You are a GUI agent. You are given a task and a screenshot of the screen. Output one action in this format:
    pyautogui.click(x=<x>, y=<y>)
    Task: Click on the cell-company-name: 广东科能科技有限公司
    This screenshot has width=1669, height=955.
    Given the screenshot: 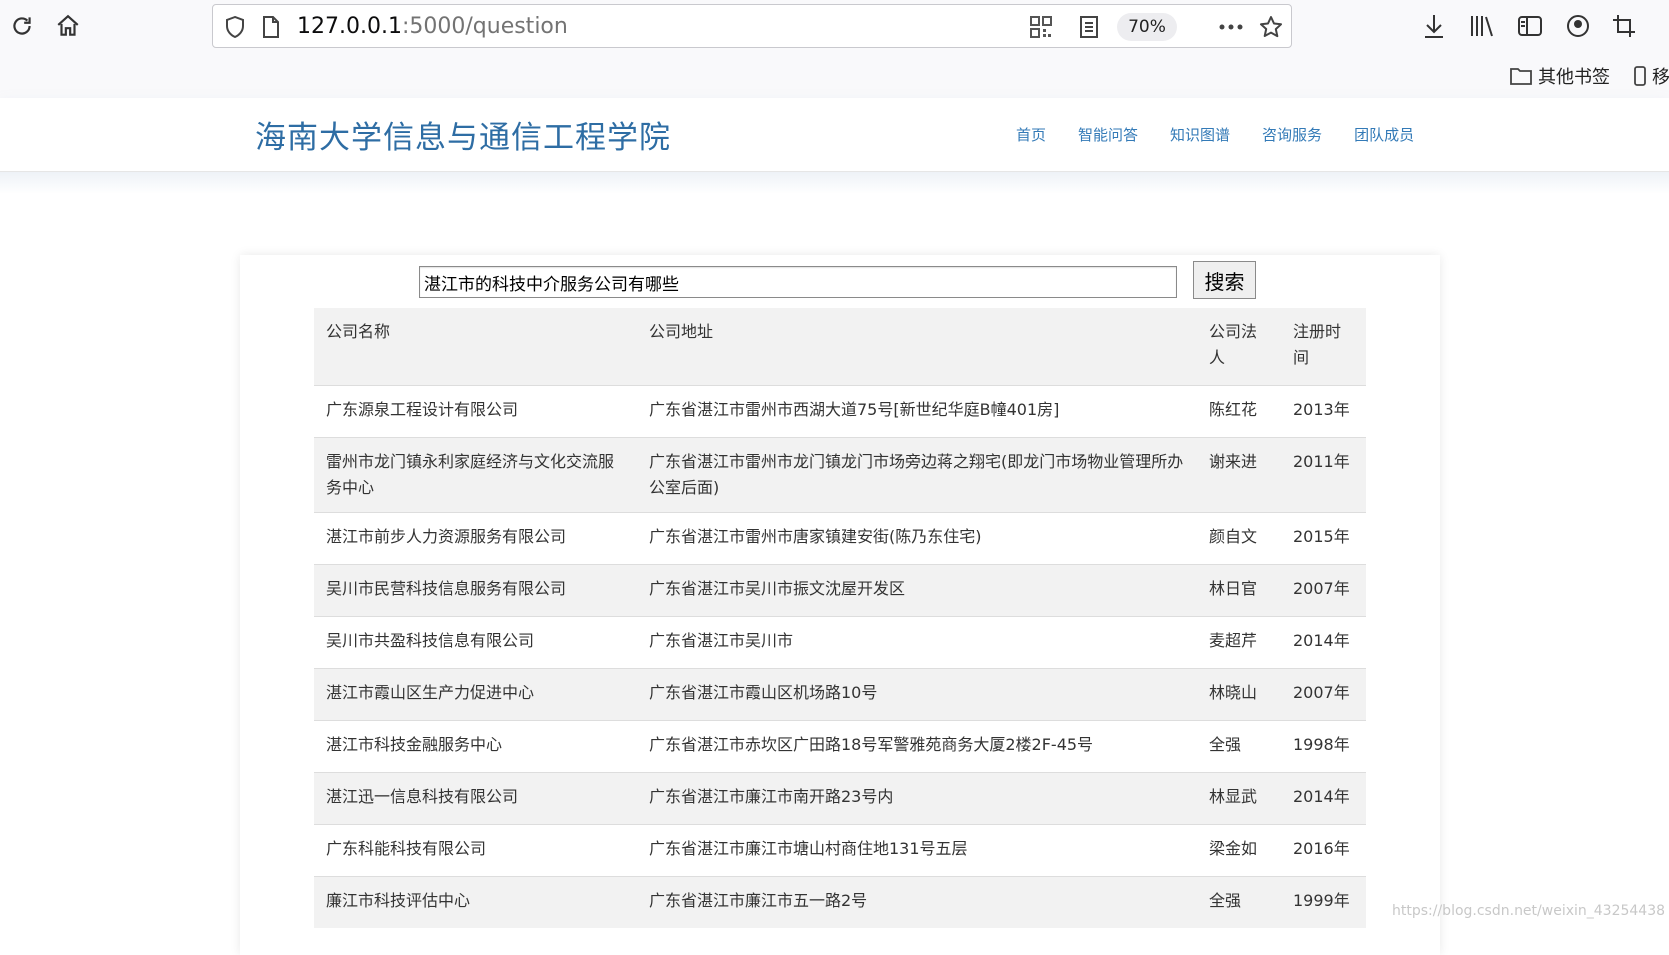 What is the action you would take?
    pyautogui.click(x=406, y=848)
    